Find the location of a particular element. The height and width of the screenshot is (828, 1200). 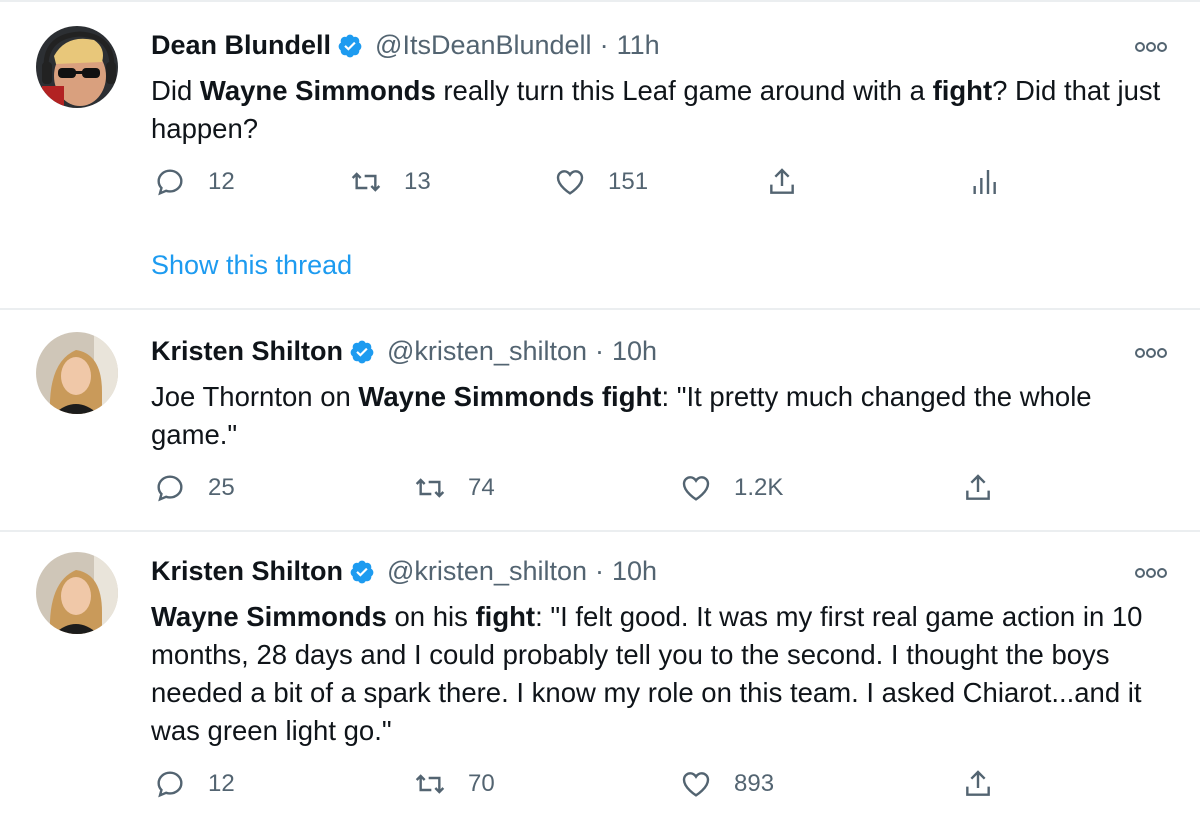

like-count: 893 is located at coordinates (754, 783).